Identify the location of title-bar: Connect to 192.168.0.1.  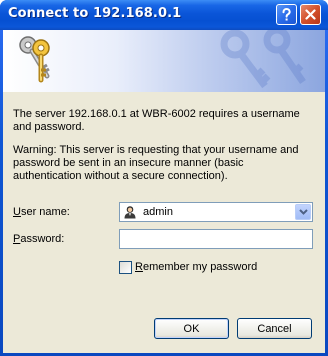
(164, 15).